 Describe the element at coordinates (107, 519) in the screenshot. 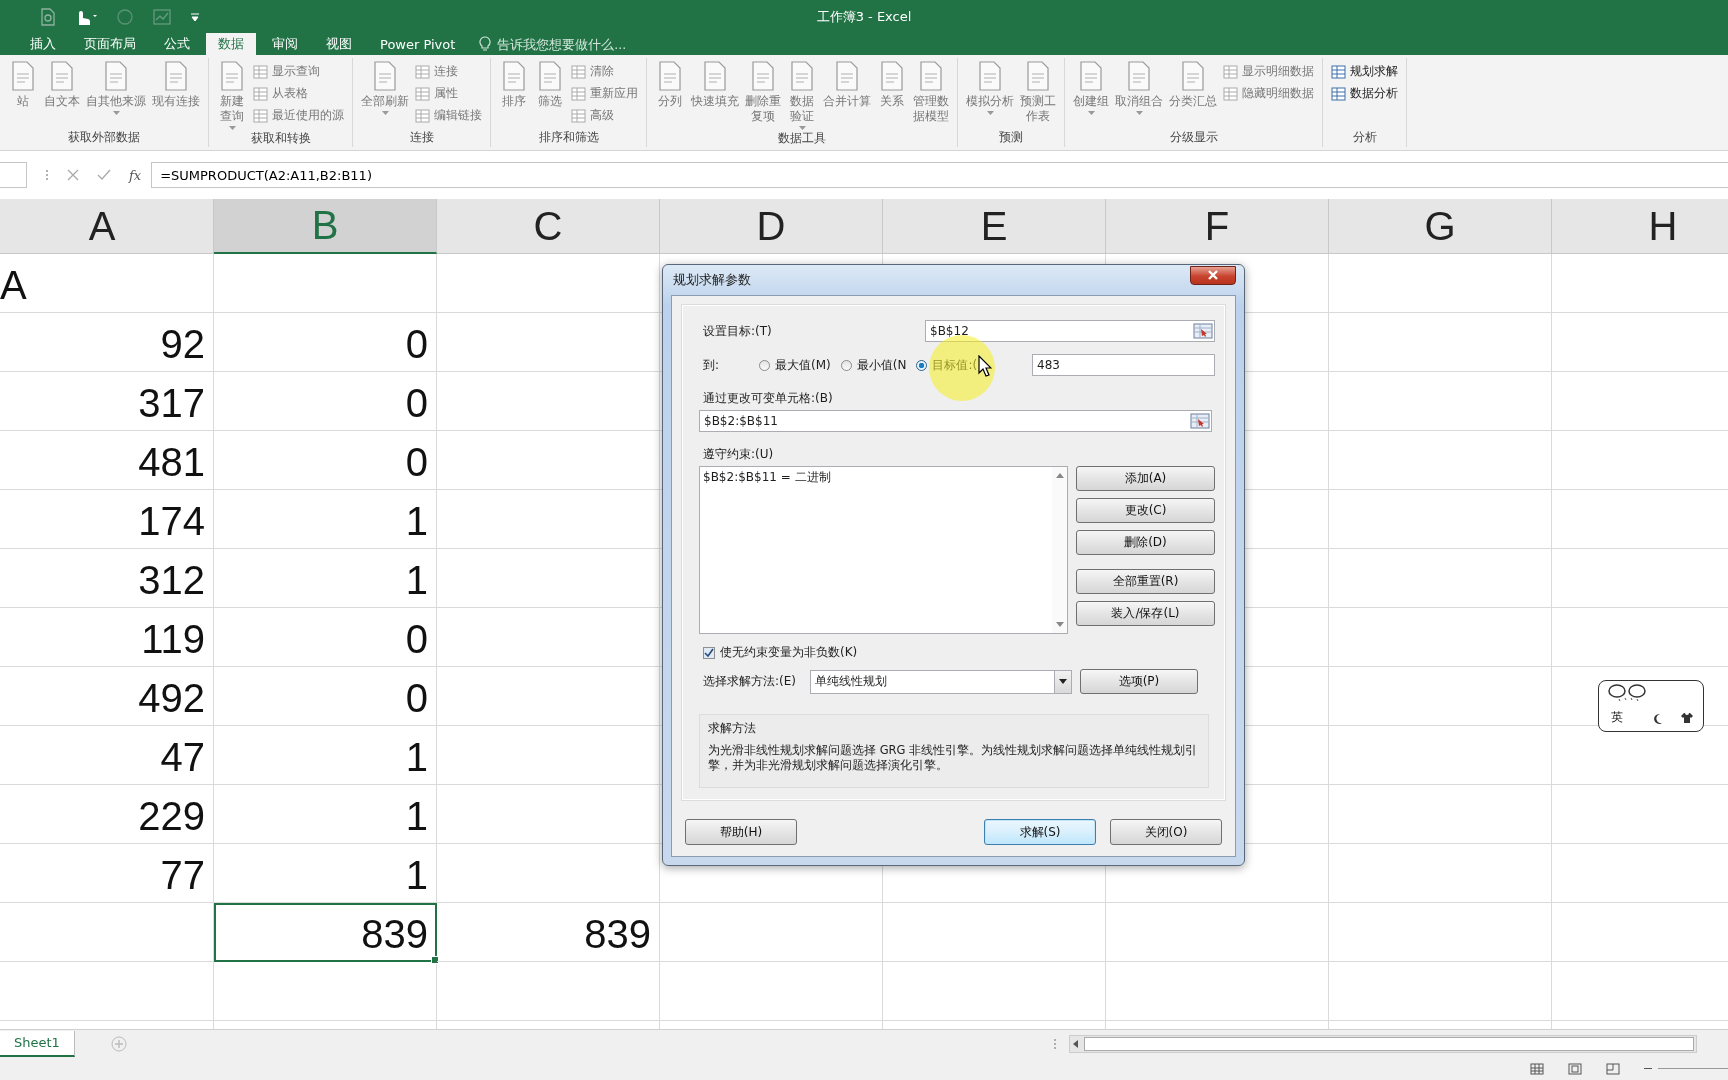

I see `table-cell: 174` at that location.